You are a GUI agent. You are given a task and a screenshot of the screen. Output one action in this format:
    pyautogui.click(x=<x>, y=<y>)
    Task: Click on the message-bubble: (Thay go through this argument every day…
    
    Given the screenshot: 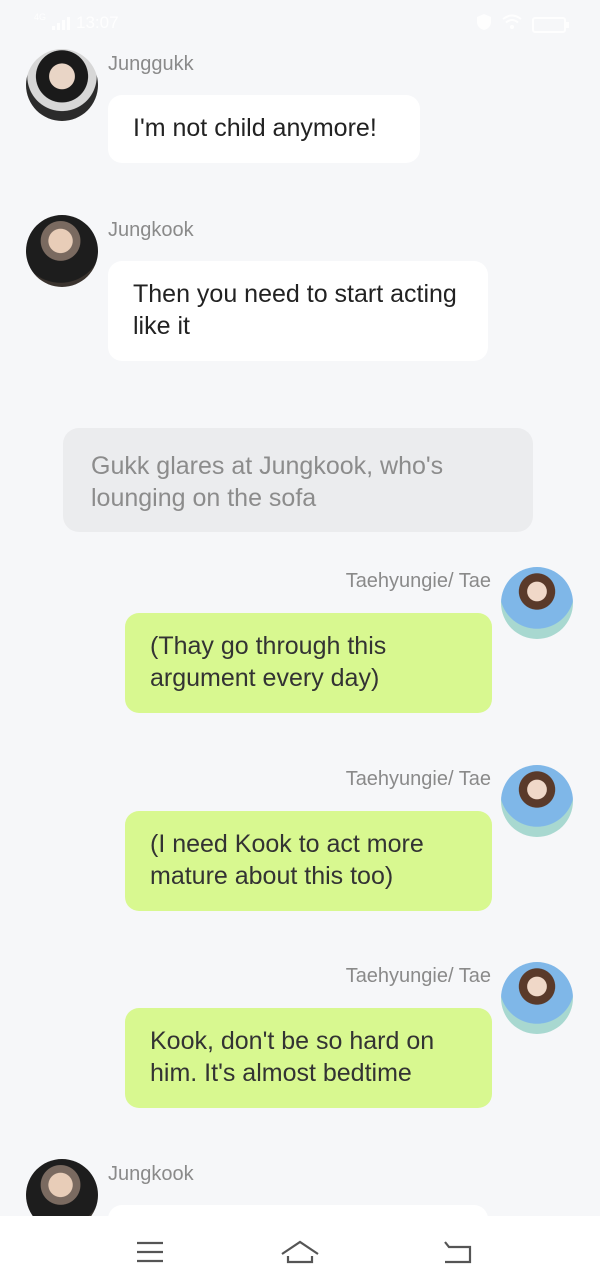 What is the action you would take?
    pyautogui.click(x=308, y=663)
    